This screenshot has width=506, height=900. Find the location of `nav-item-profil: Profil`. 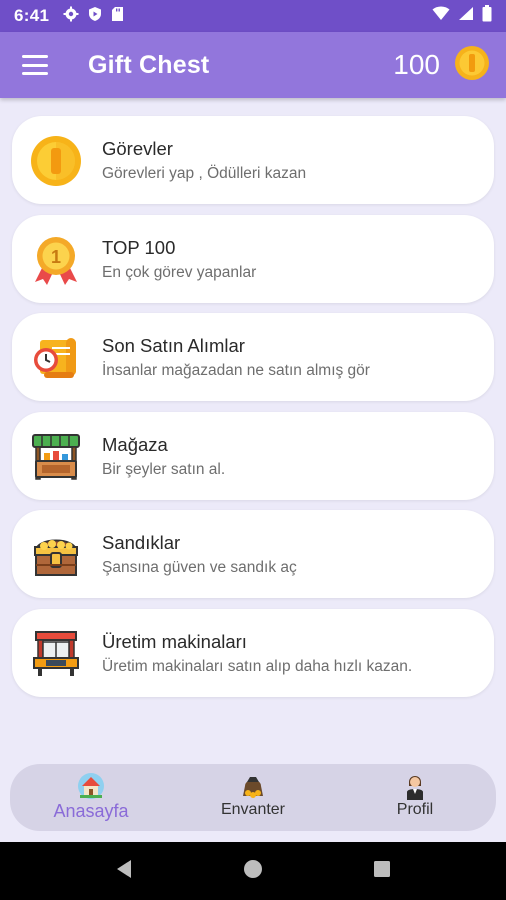

nav-item-profil: Profil is located at coordinates (415, 797).